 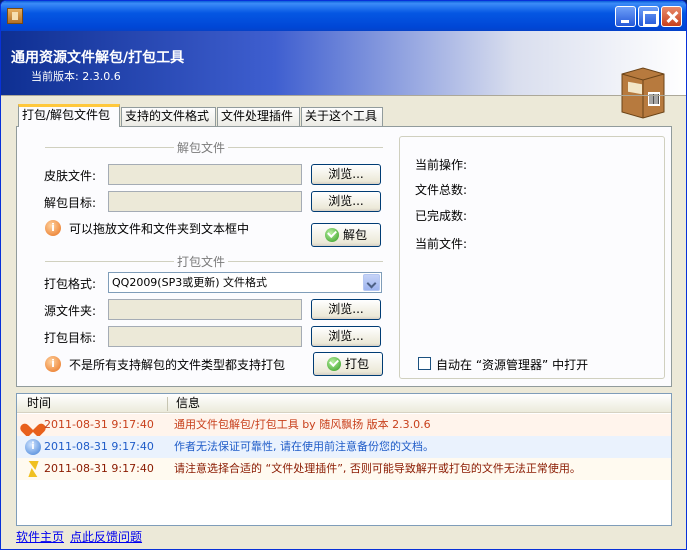 What do you see at coordinates (159, 229) in the screenshot?
I see `unpack-hint: 可以拖放文件和文件夹到文本框中` at bounding box center [159, 229].